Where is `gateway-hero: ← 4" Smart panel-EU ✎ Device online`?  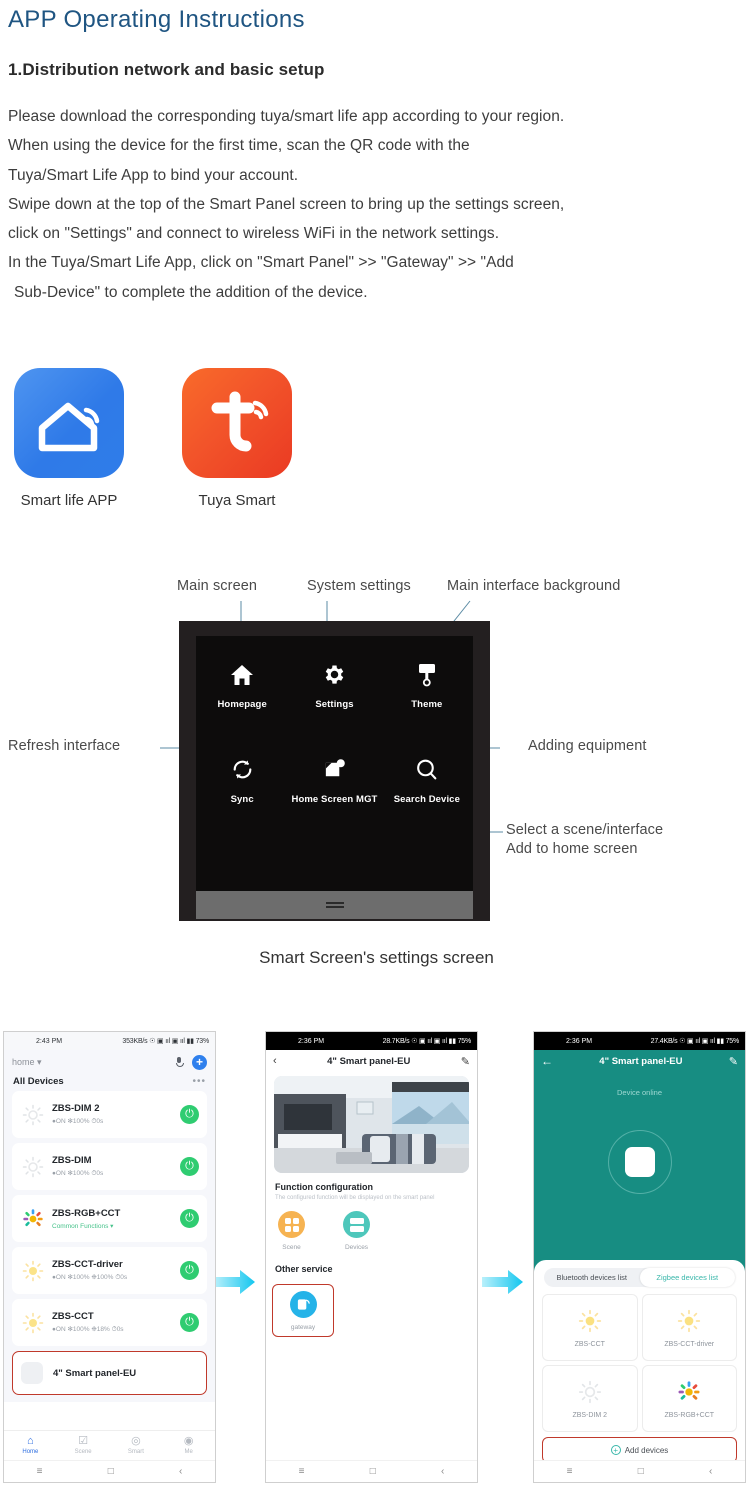 gateway-hero: ← 4" Smart panel-EU ✎ Device online is located at coordinates (639, 1168).